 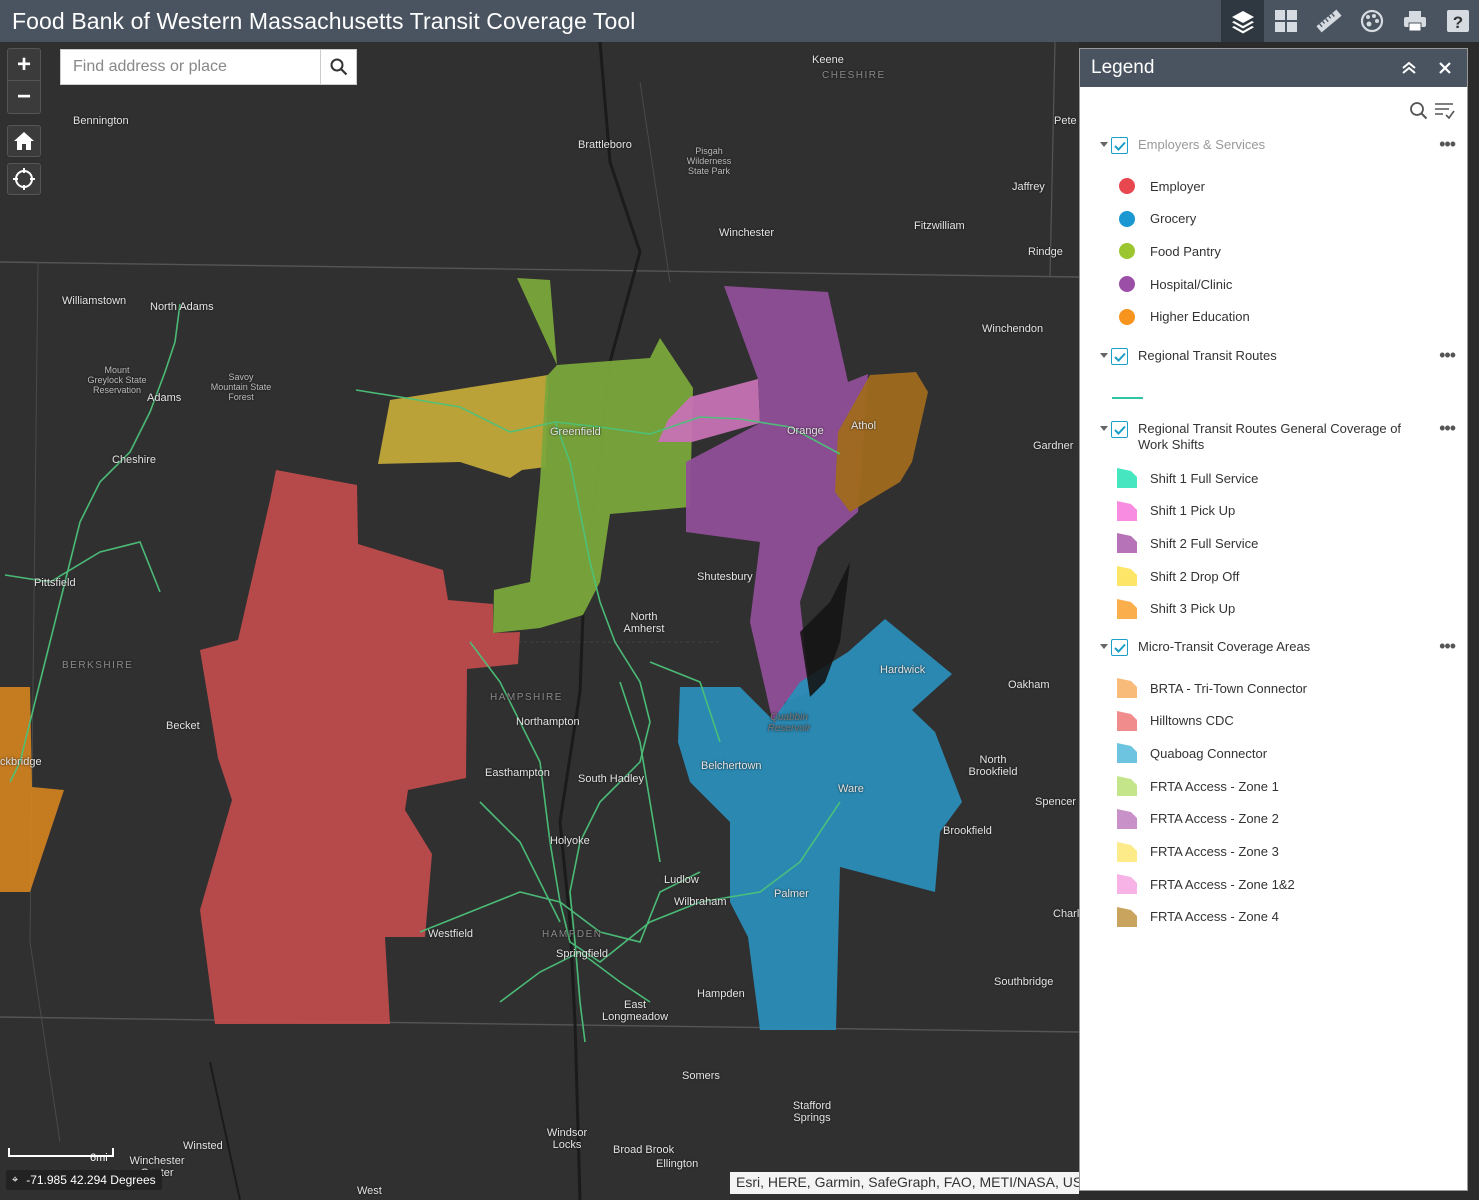 What do you see at coordinates (1185, 251) in the screenshot?
I see `legend-item-label: Food Pantry` at bounding box center [1185, 251].